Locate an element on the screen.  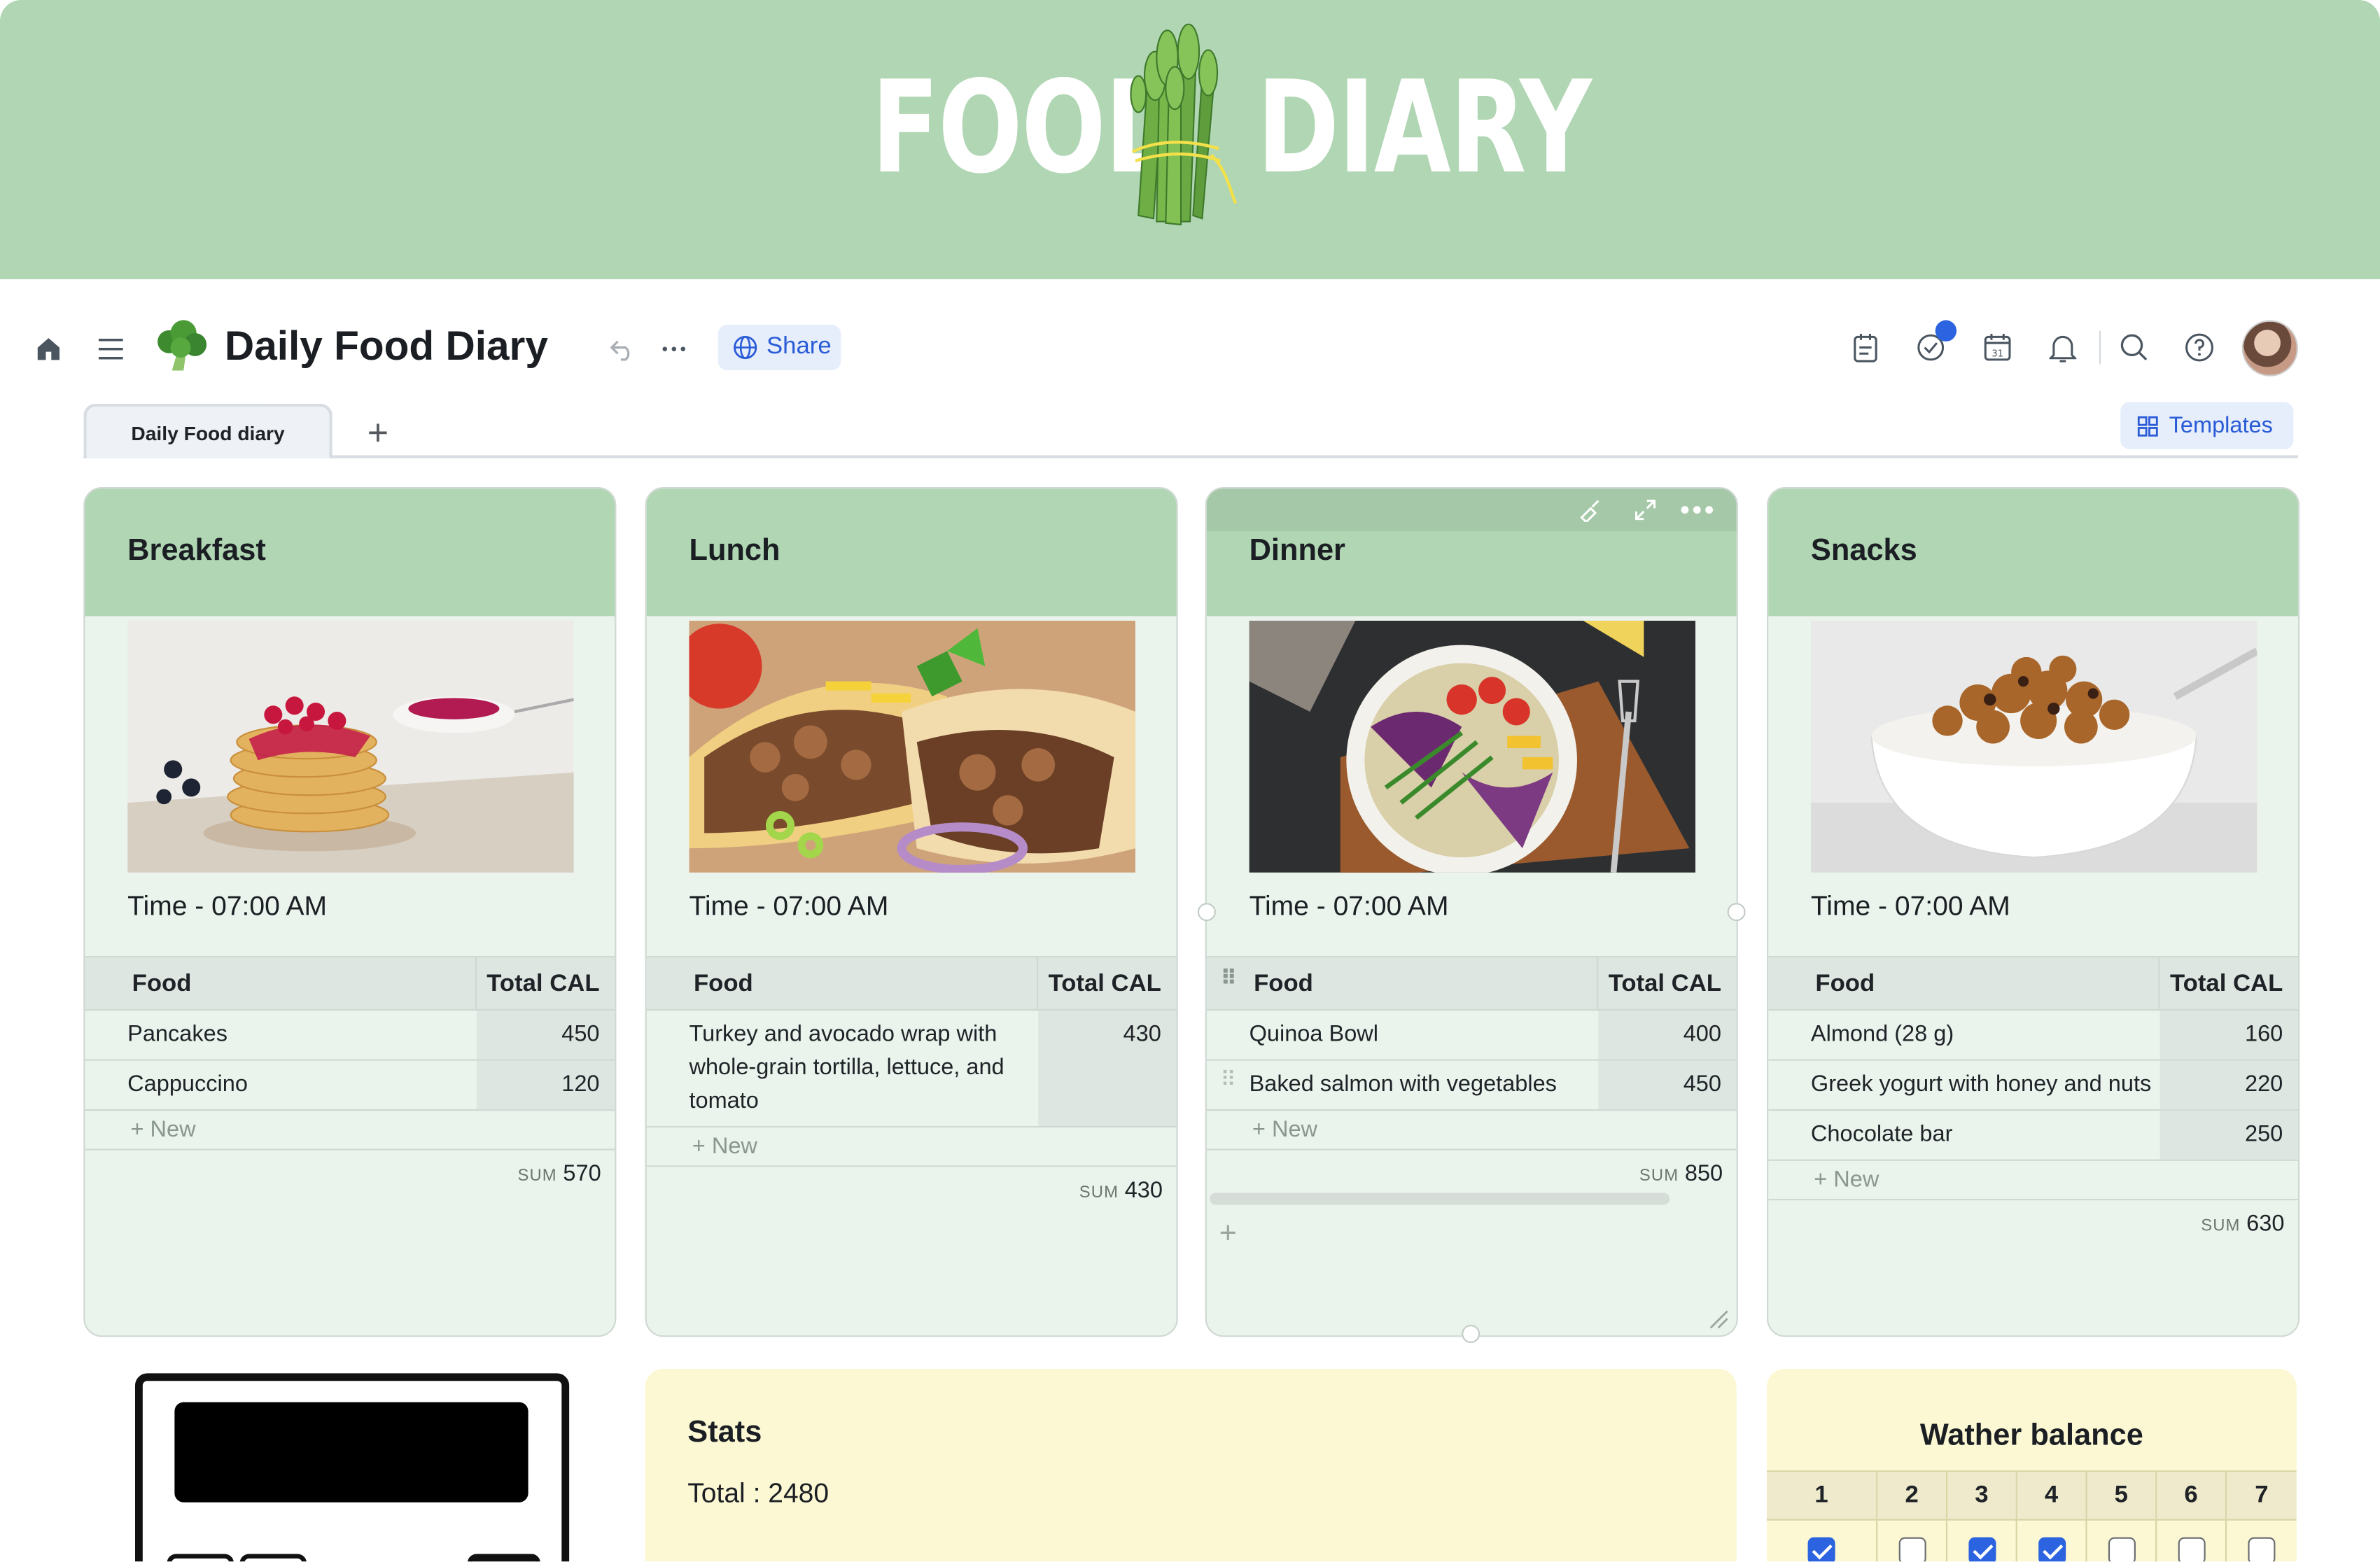
toolbar-divider is located at coordinates (2100, 347).